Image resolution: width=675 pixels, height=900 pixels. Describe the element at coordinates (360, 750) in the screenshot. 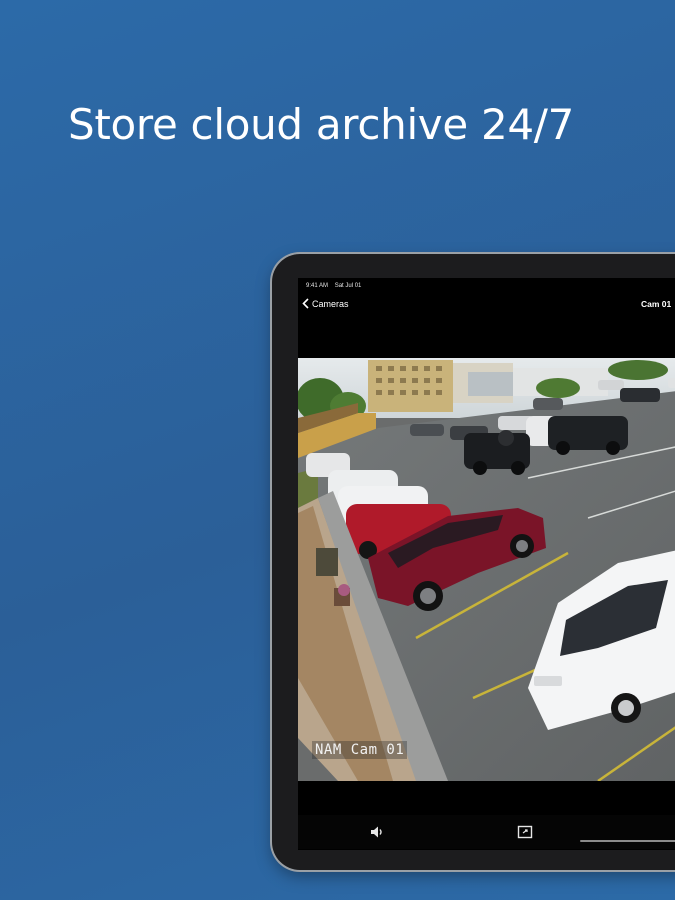

I see `camera-overlay-label: NAM Cam 01` at that location.